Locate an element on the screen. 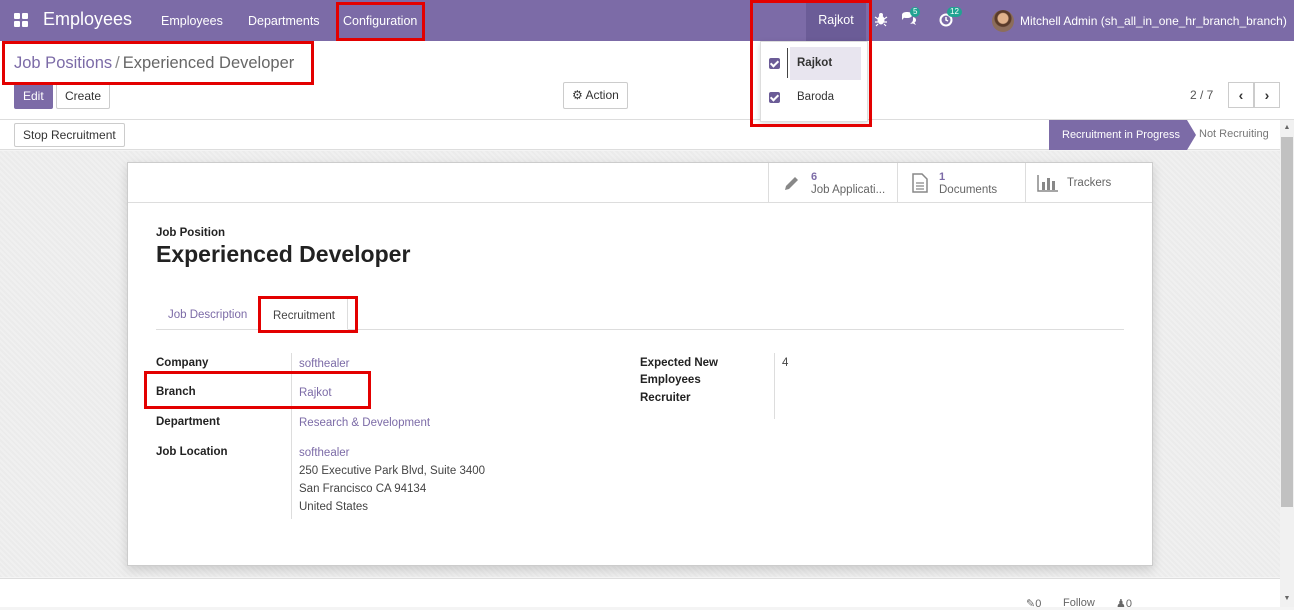 The height and width of the screenshot is (610, 1294). scrollbar-thumb is located at coordinates (1287, 322).